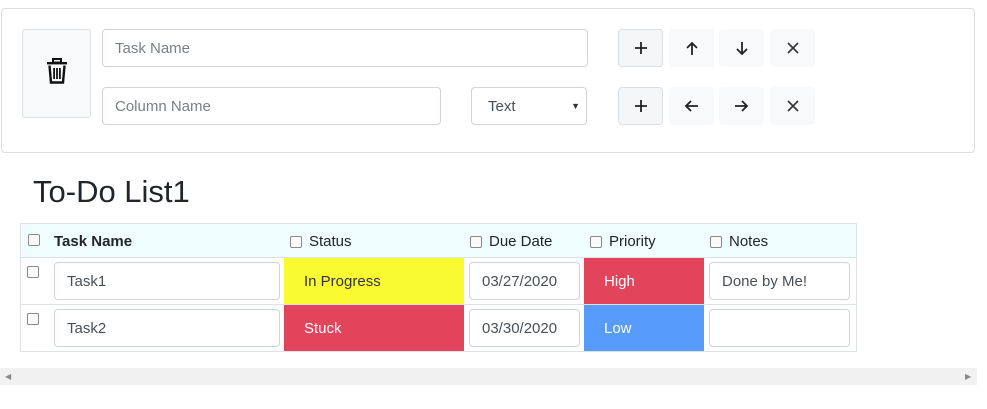 The width and height of the screenshot is (987, 409). I want to click on status-cell: Stuck, so click(374, 328).